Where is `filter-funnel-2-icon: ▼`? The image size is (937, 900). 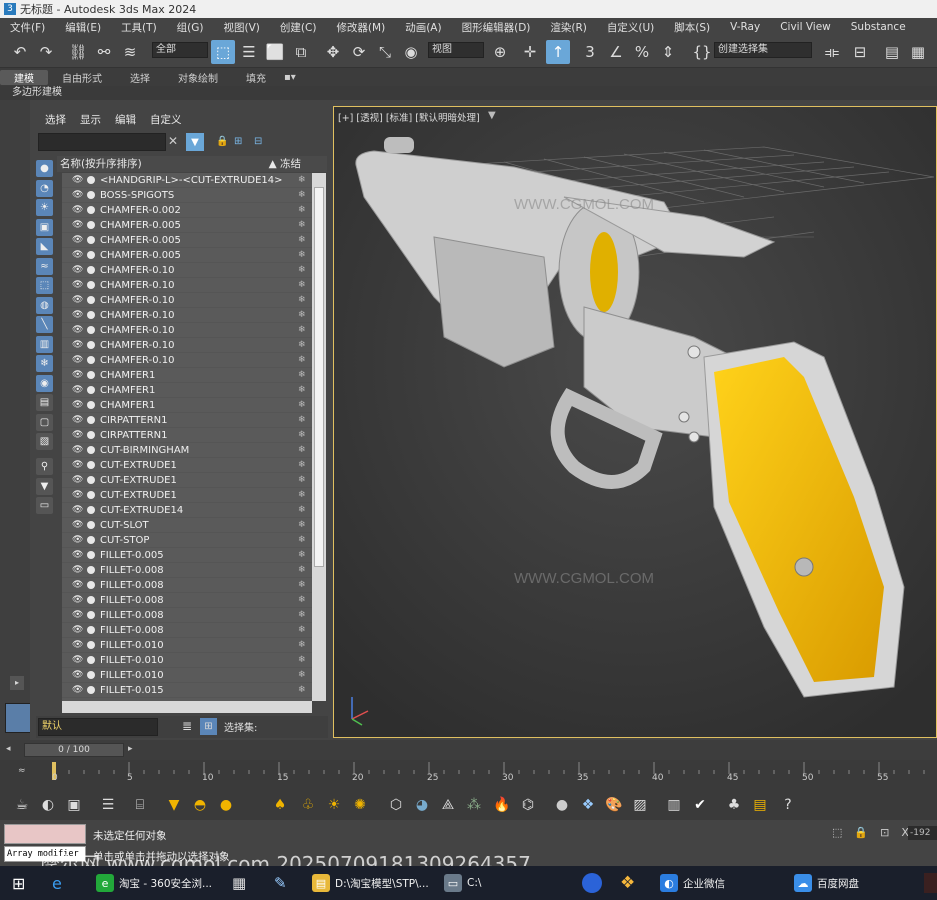
filter-funnel-2-icon: ▼ is located at coordinates (44, 486).